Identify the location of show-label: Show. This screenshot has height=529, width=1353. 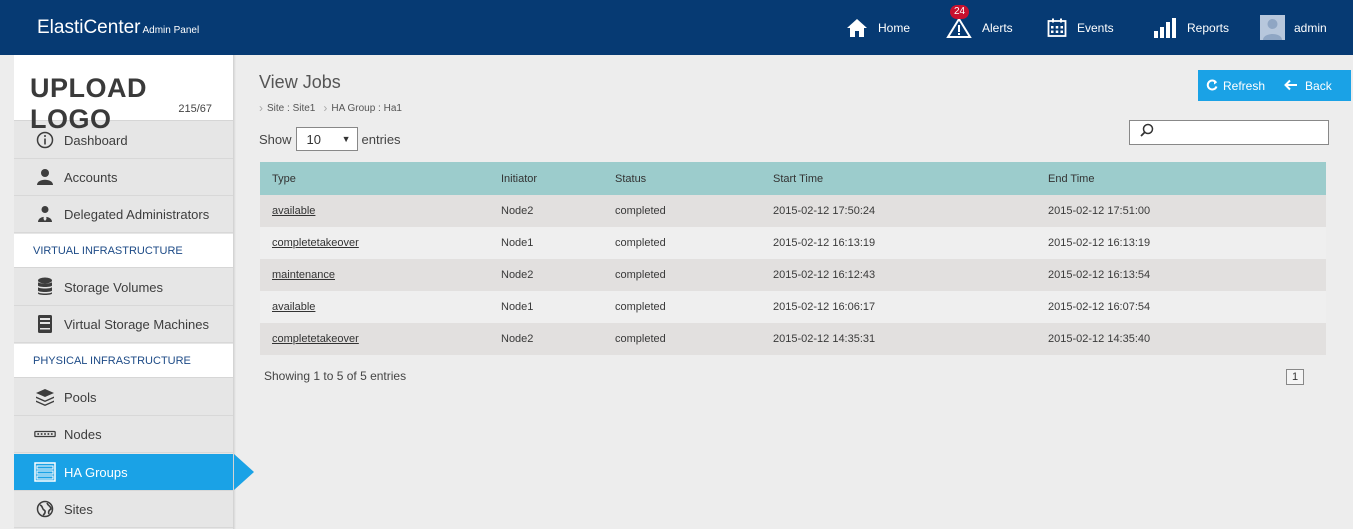
(275, 139).